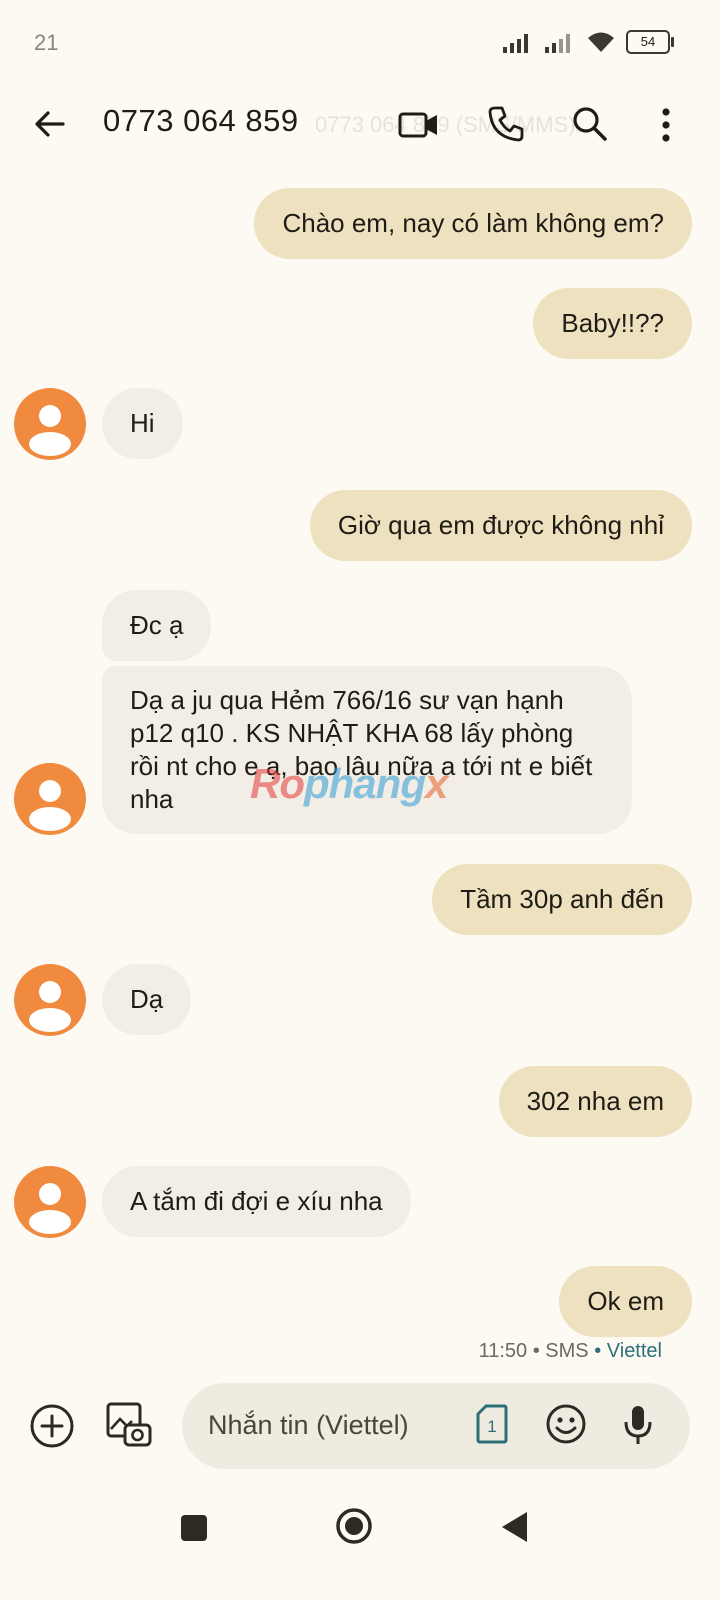 This screenshot has width=720, height=1600. What do you see at coordinates (50, 124) in the screenshot?
I see `arrow-left-icon` at bounding box center [50, 124].